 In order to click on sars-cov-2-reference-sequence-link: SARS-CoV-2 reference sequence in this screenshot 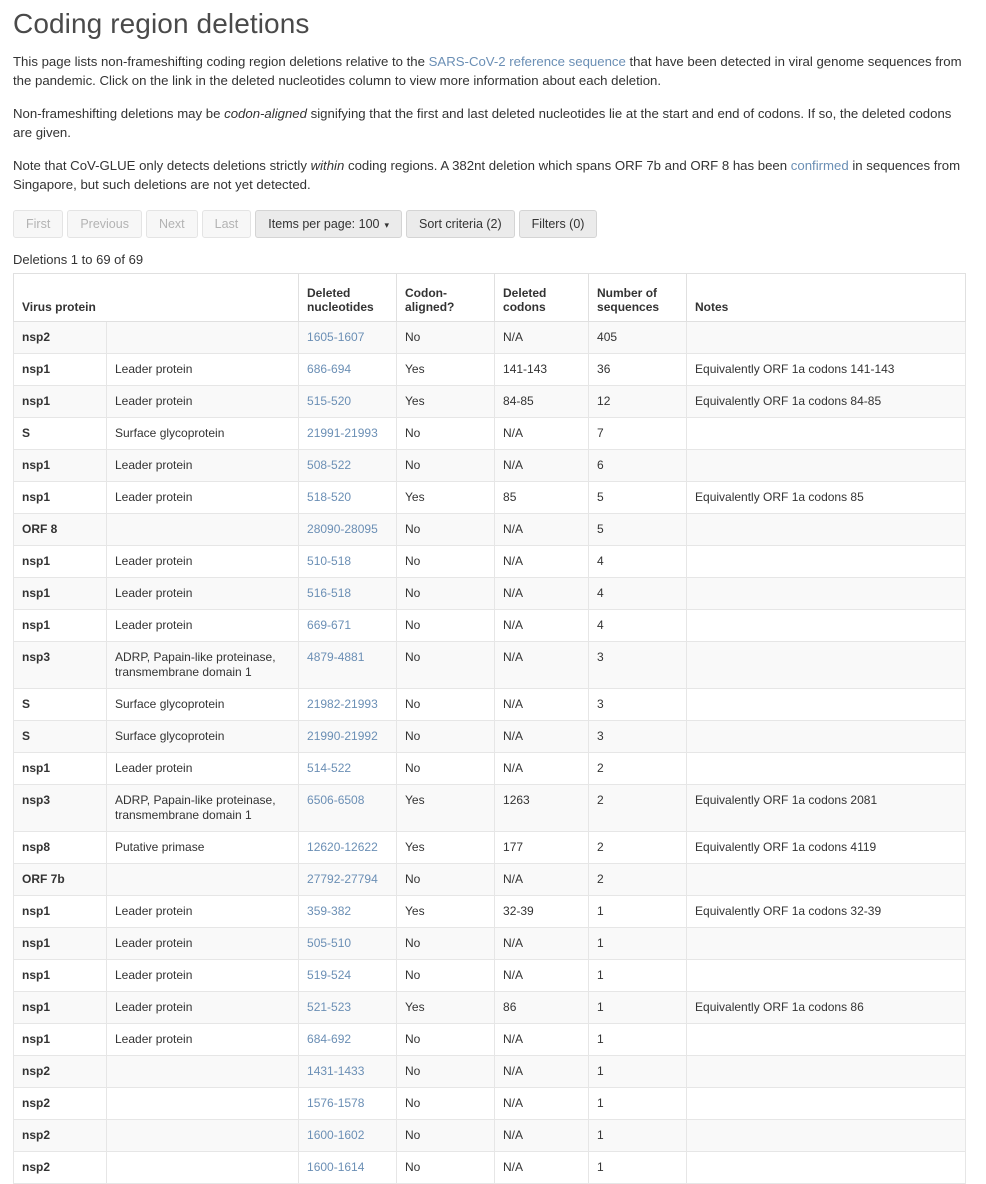, I will do `click(527, 61)`.